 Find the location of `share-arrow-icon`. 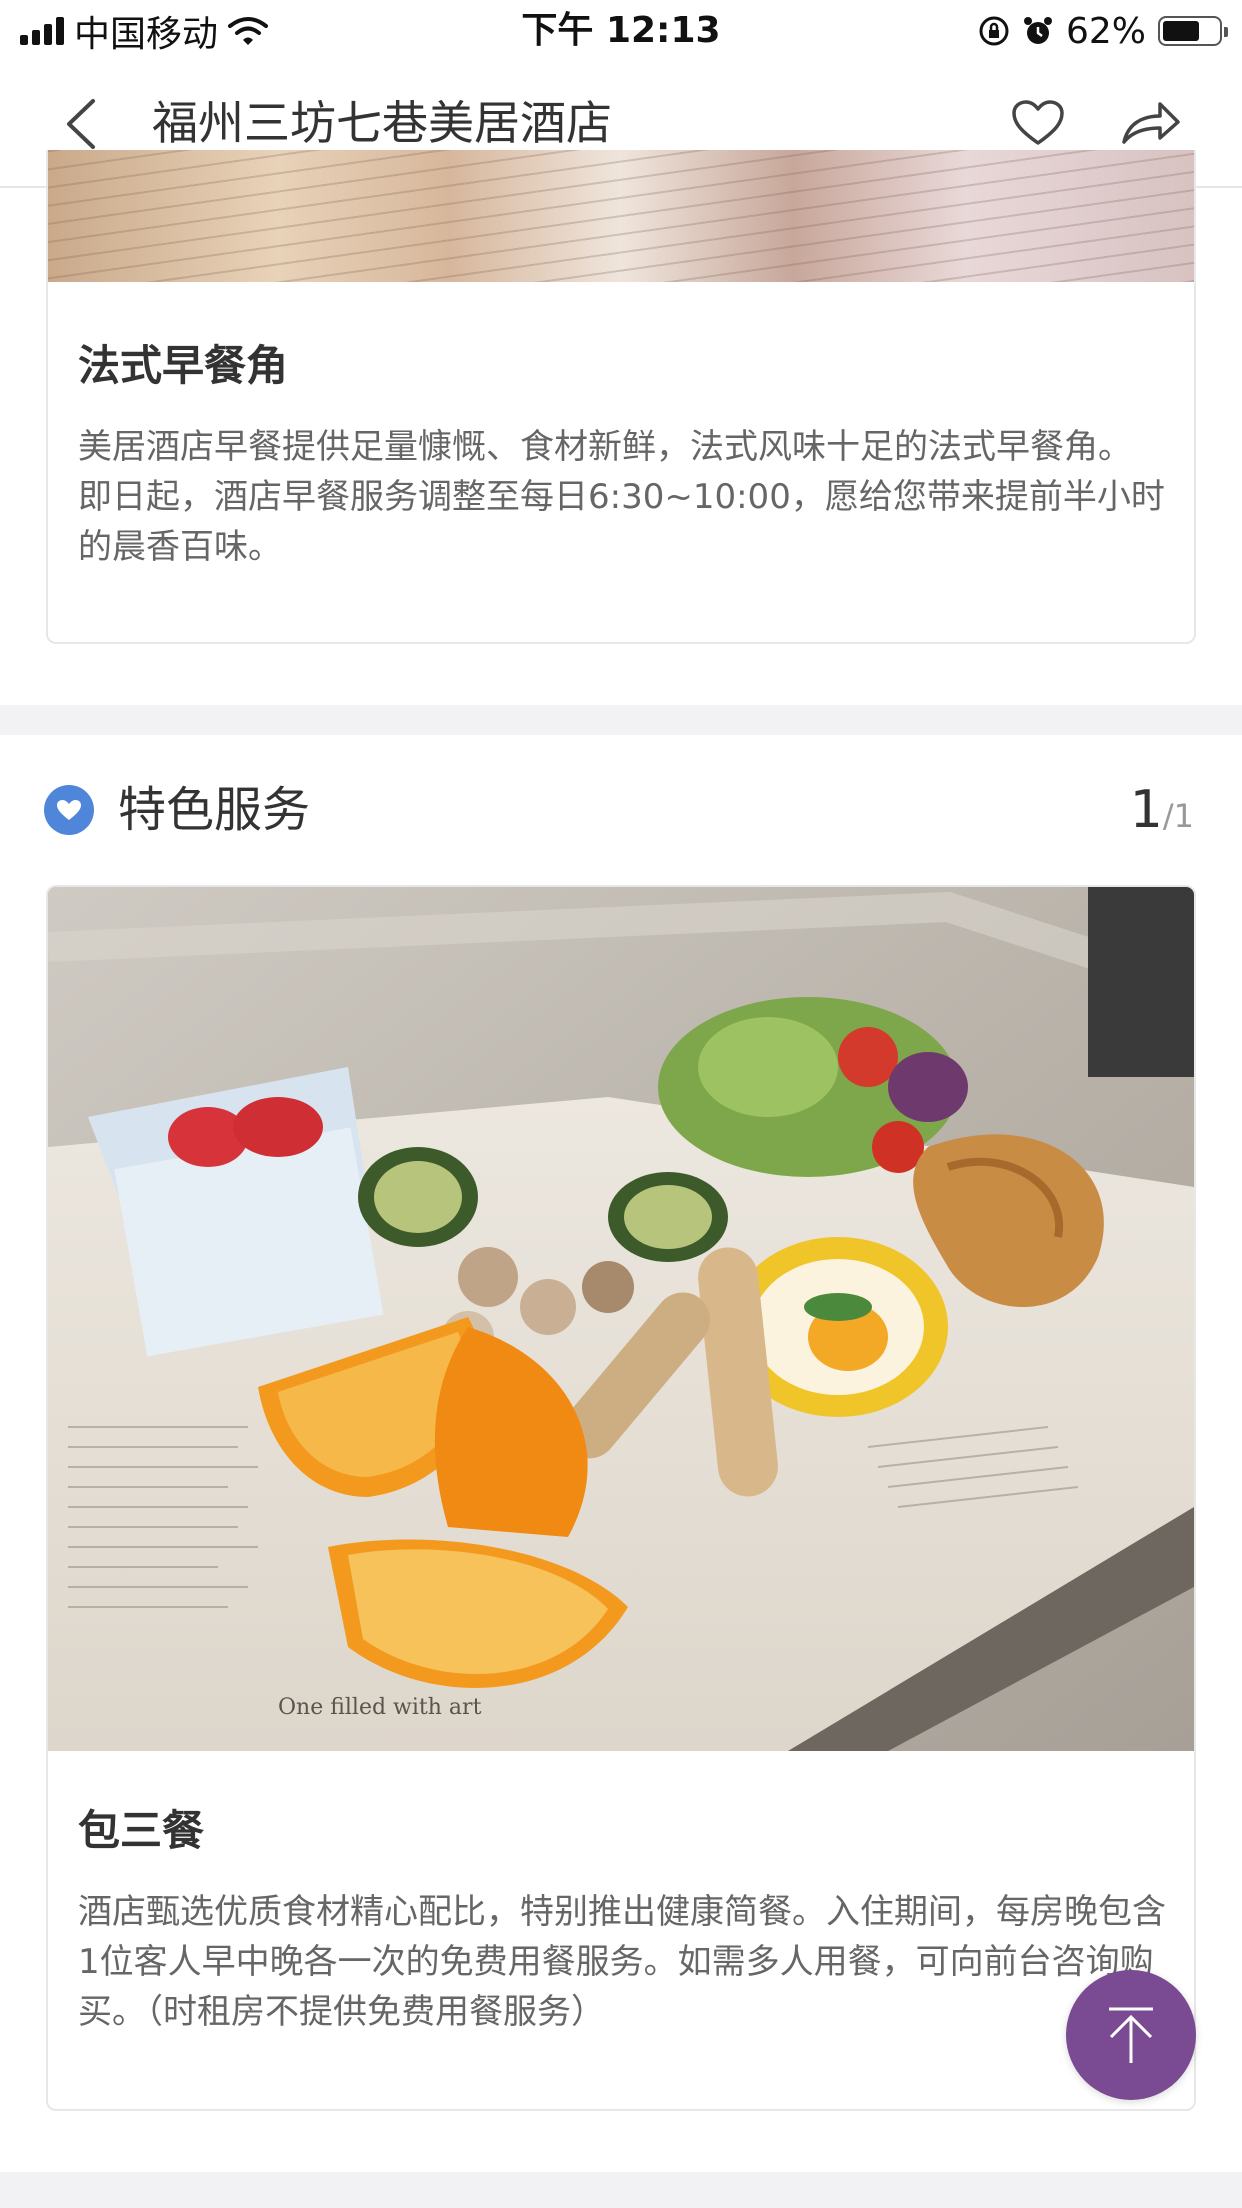

share-arrow-icon is located at coordinates (1151, 123).